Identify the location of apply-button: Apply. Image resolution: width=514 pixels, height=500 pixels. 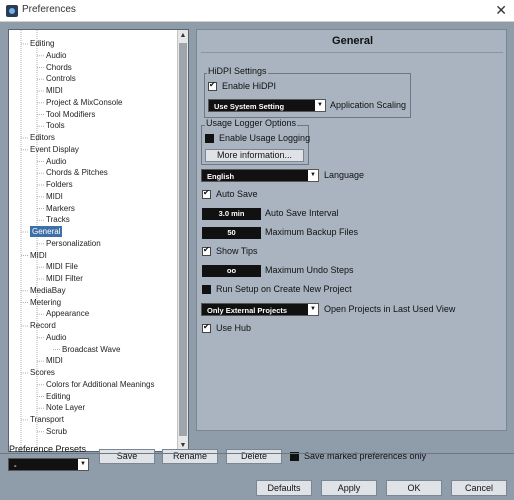
(349, 488).